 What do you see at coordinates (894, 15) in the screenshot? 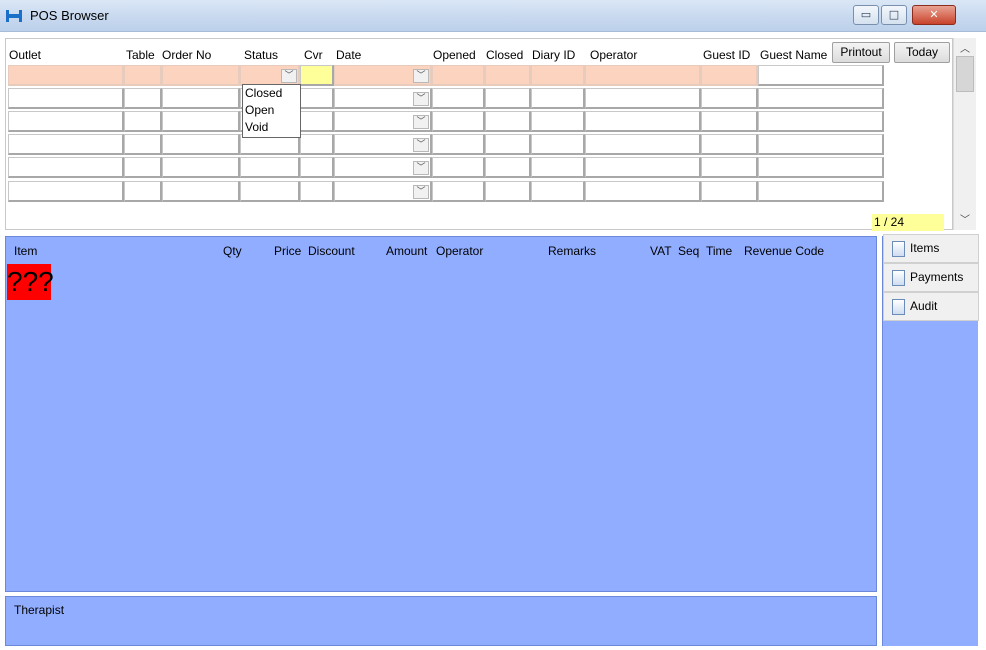
I see `maximize-button: □` at bounding box center [894, 15].